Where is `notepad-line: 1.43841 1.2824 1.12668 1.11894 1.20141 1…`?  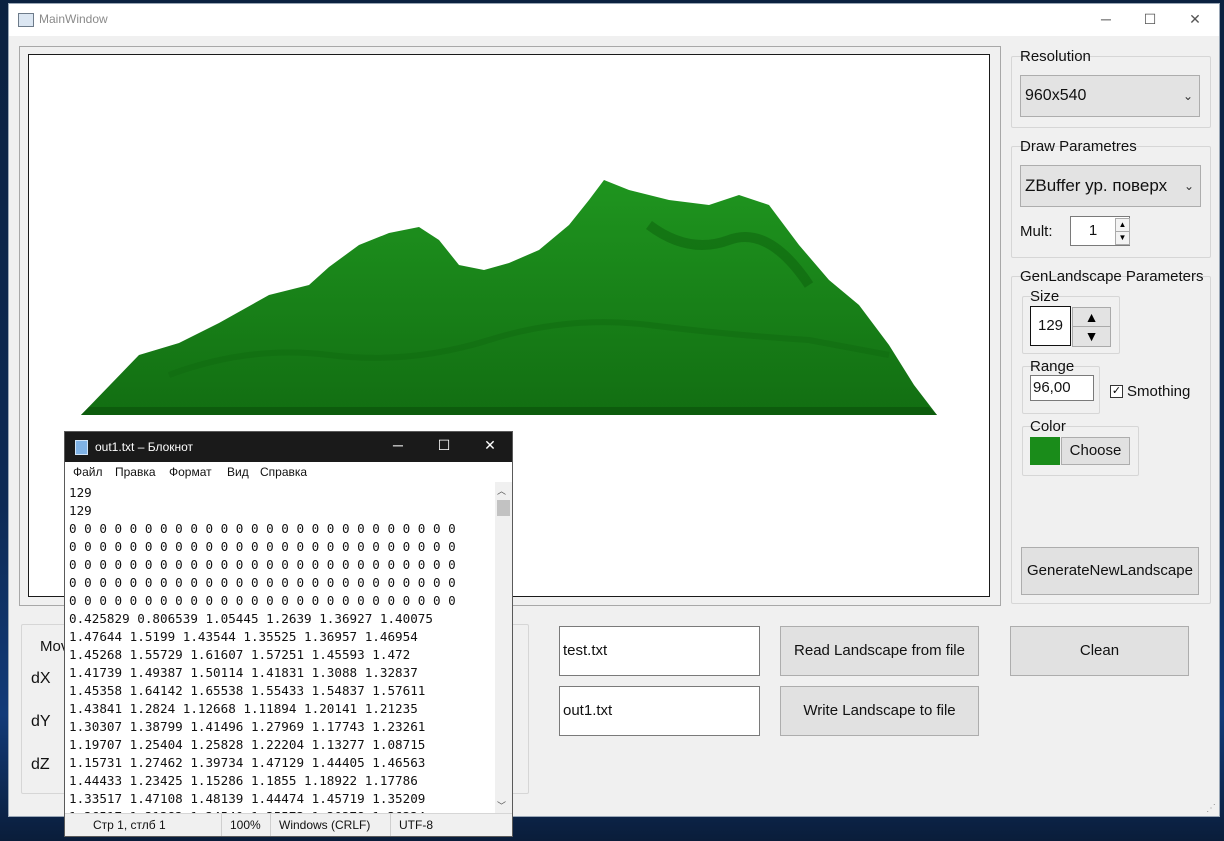
notepad-line: 1.43841 1.2824 1.12668 1.11894 1.20141 1… is located at coordinates (243, 708).